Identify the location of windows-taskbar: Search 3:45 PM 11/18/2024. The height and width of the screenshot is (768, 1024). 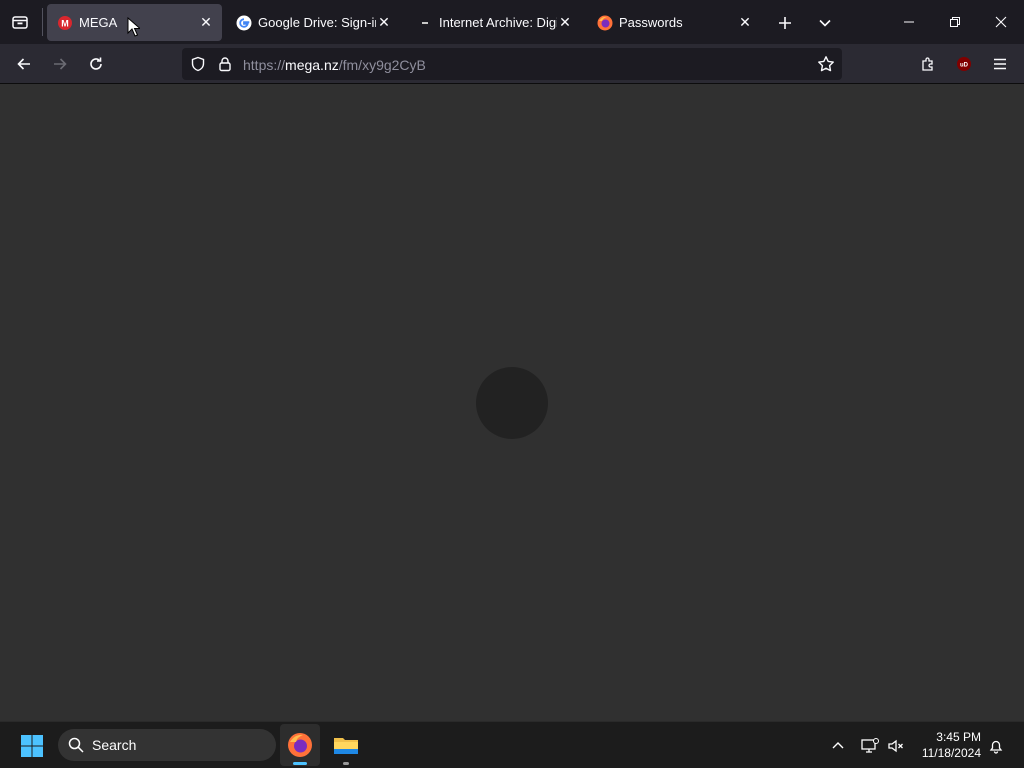
(512, 744).